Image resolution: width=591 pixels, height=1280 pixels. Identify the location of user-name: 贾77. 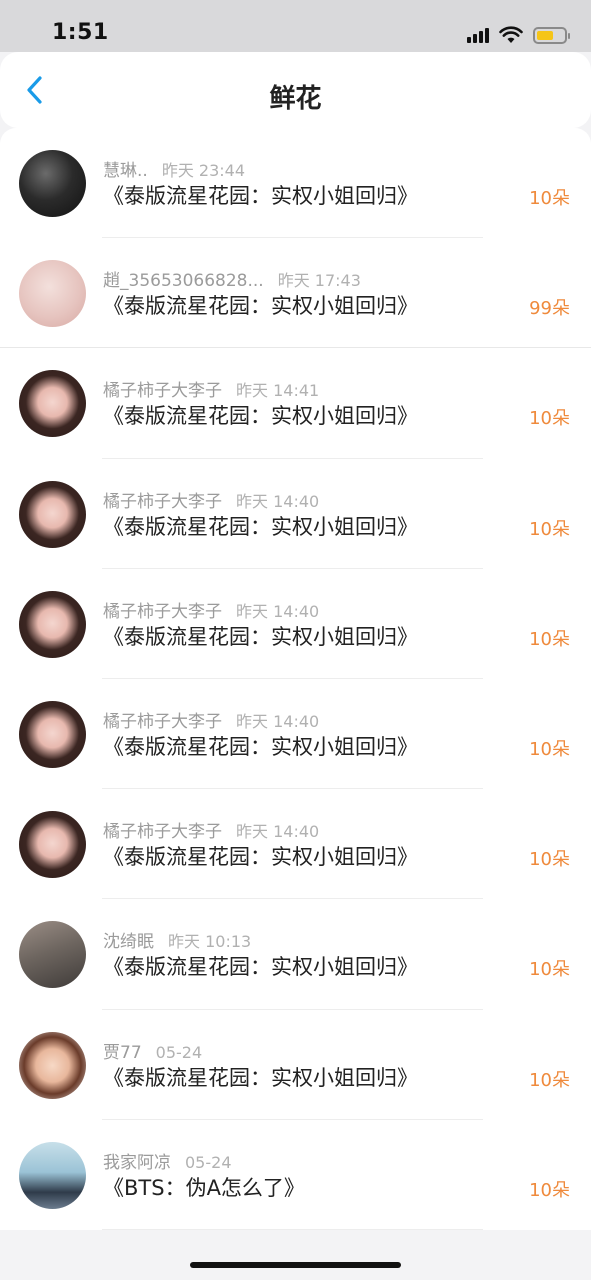
(122, 1053).